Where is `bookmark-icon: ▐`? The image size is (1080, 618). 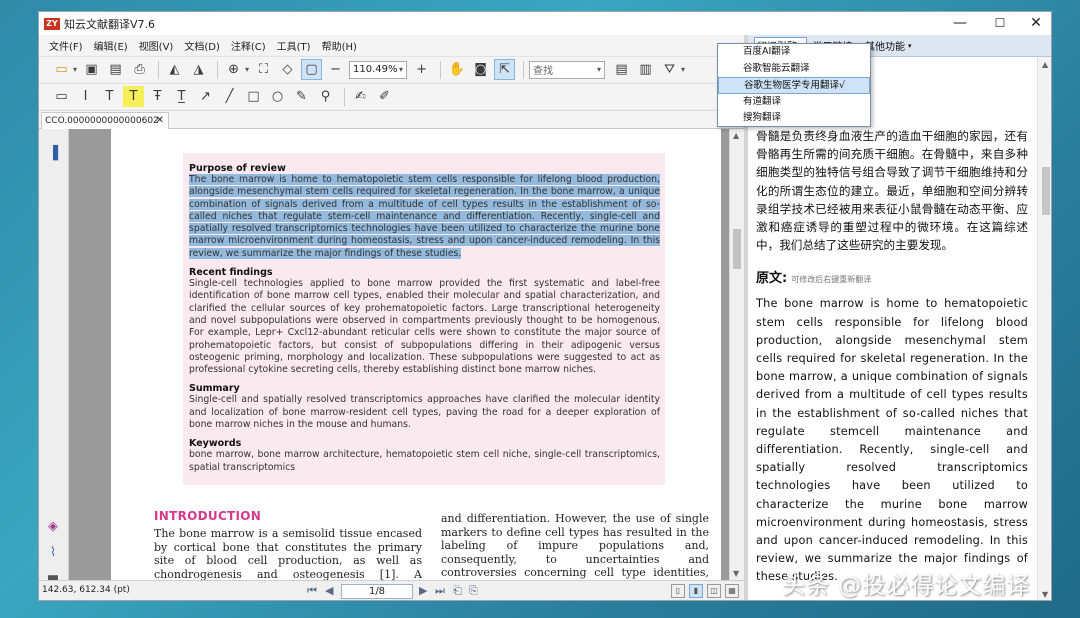
bookmark-icon: ▐ is located at coordinates (53, 154).